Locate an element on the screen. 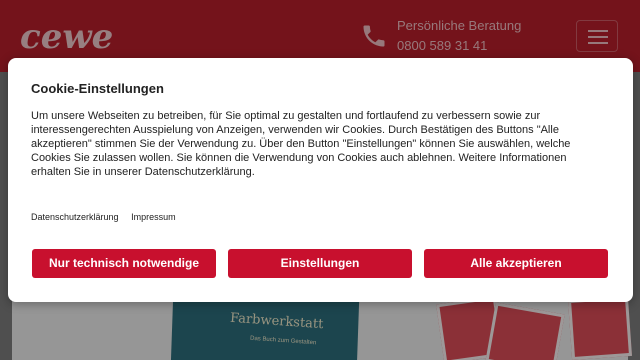  accept-all-button: Alle akzeptieren is located at coordinates (516, 263).